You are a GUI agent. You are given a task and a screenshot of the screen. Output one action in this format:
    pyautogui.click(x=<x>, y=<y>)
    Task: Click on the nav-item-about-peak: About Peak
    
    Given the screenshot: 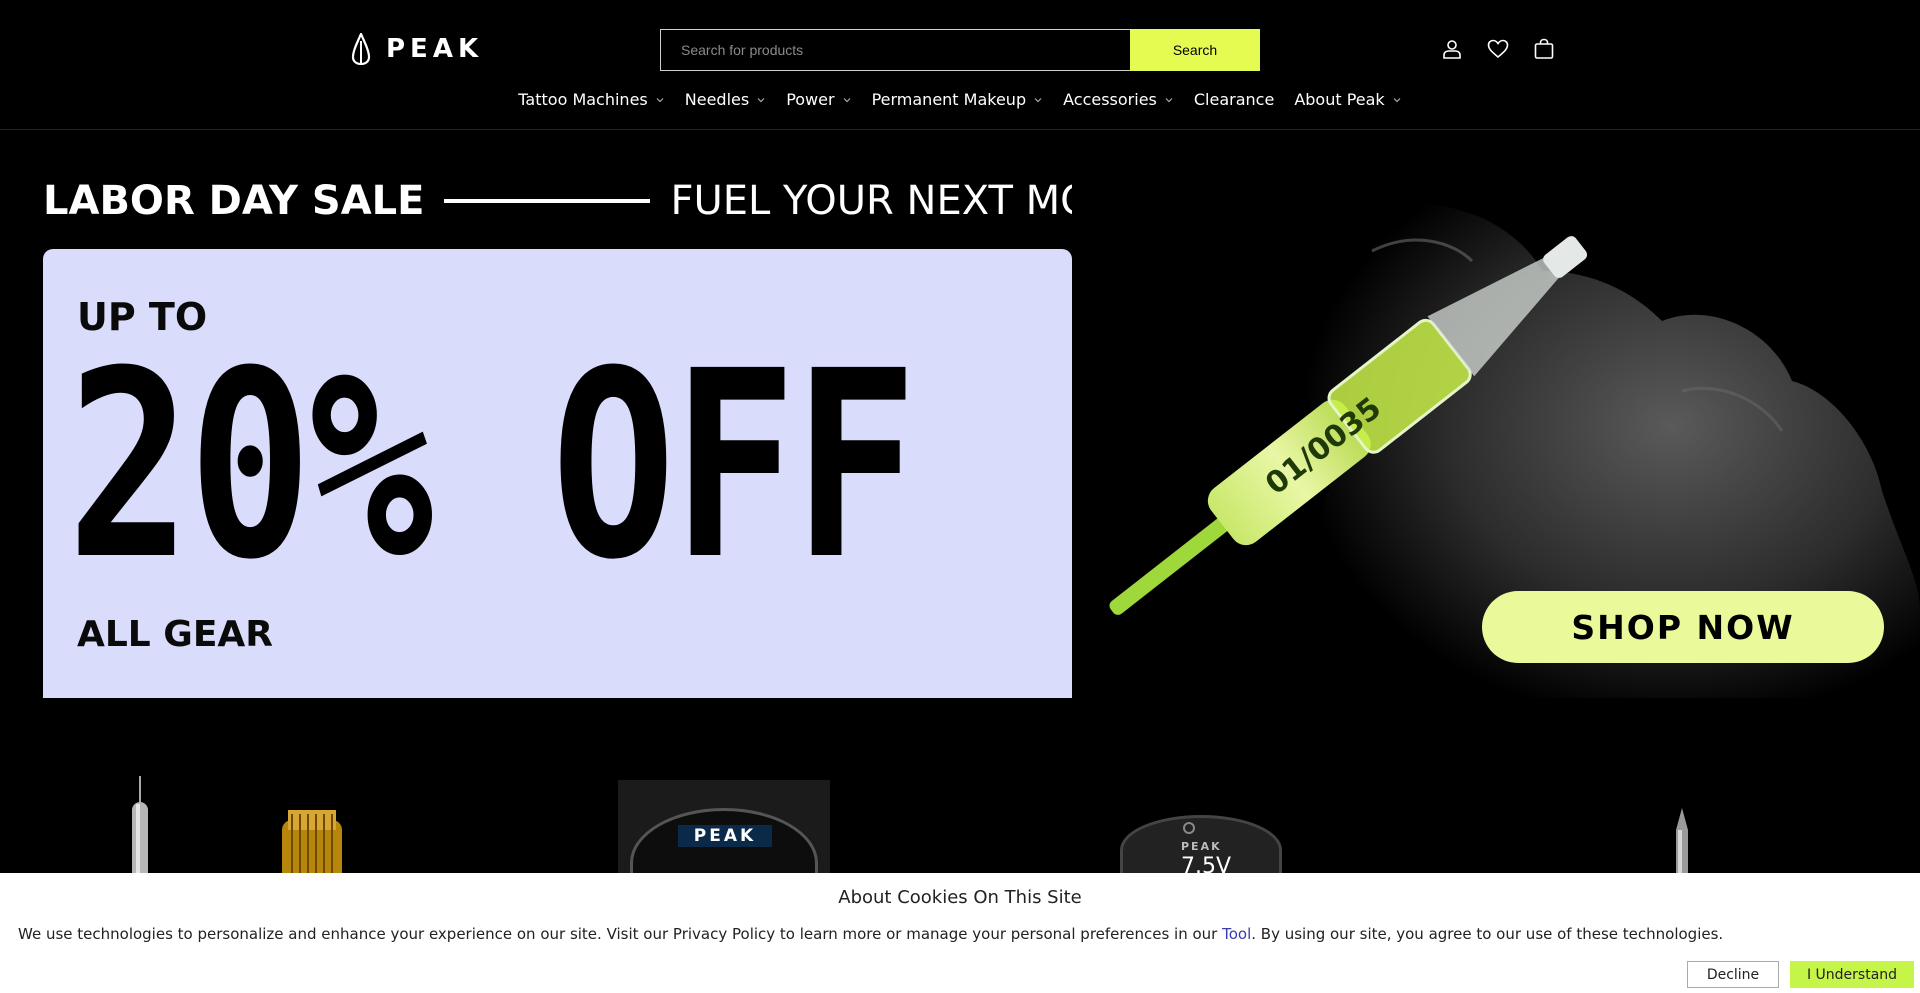 What is the action you would take?
    pyautogui.click(x=1347, y=99)
    